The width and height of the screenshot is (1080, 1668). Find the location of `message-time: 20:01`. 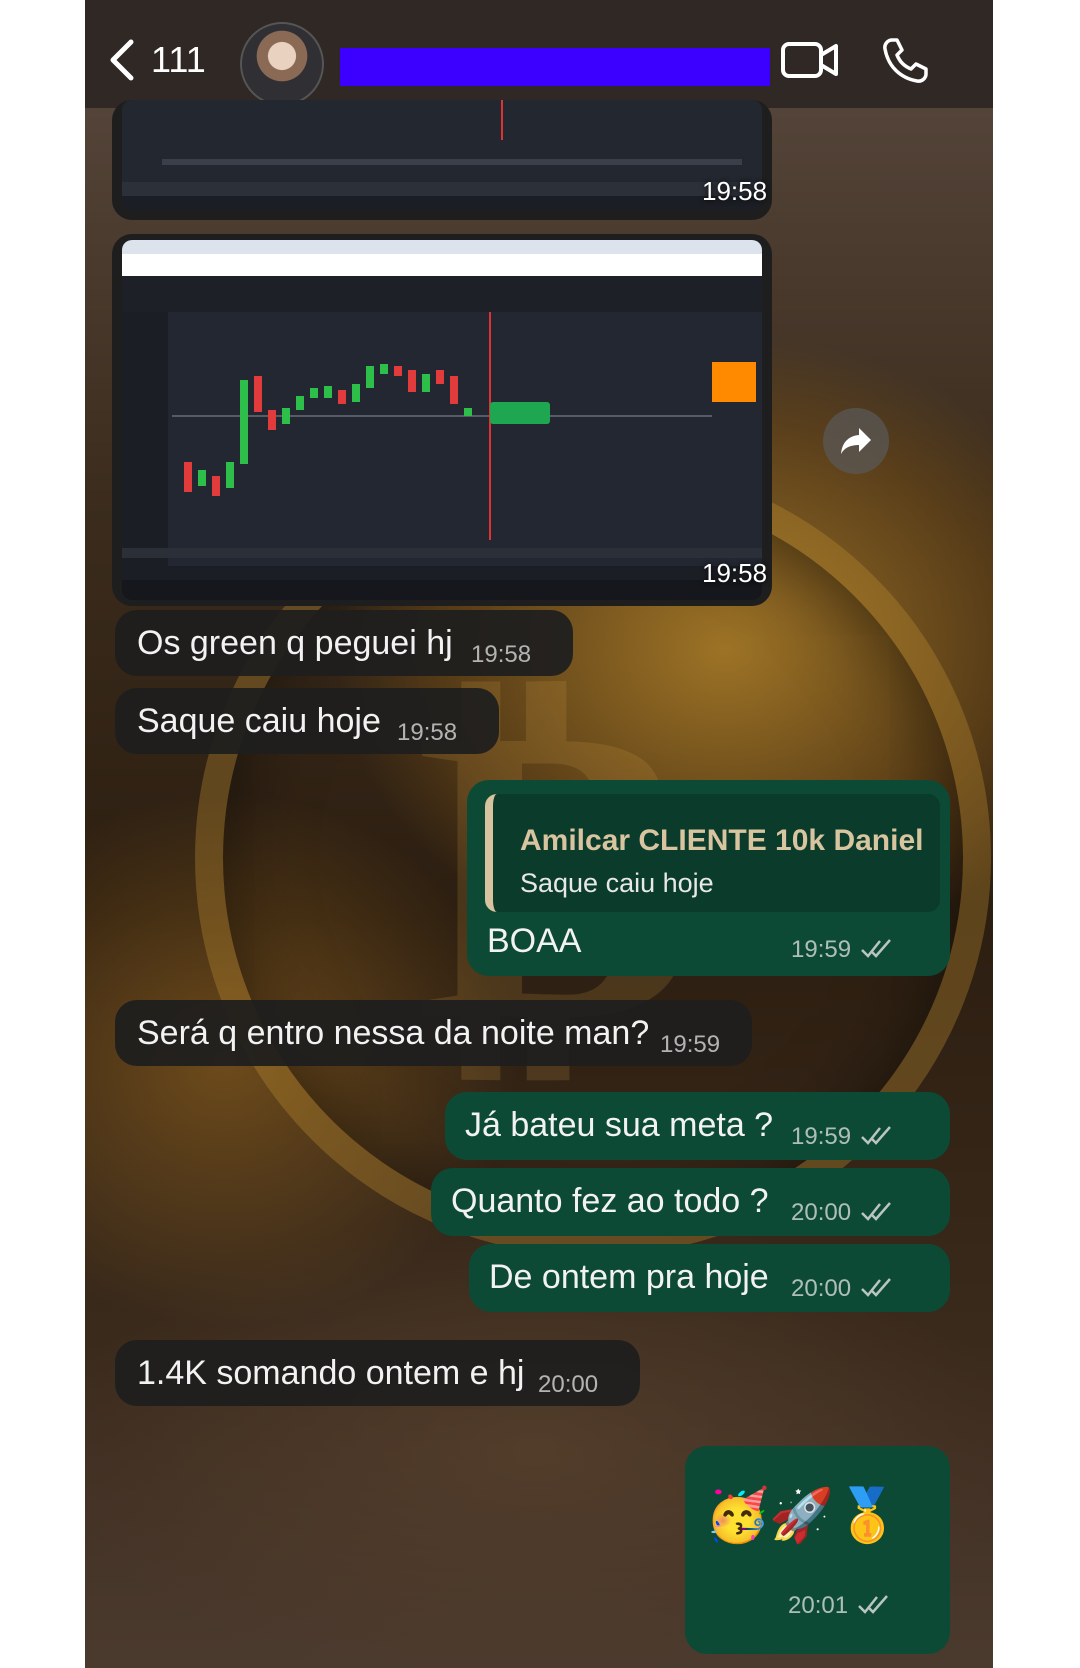

message-time: 20:01 is located at coordinates (818, 1605).